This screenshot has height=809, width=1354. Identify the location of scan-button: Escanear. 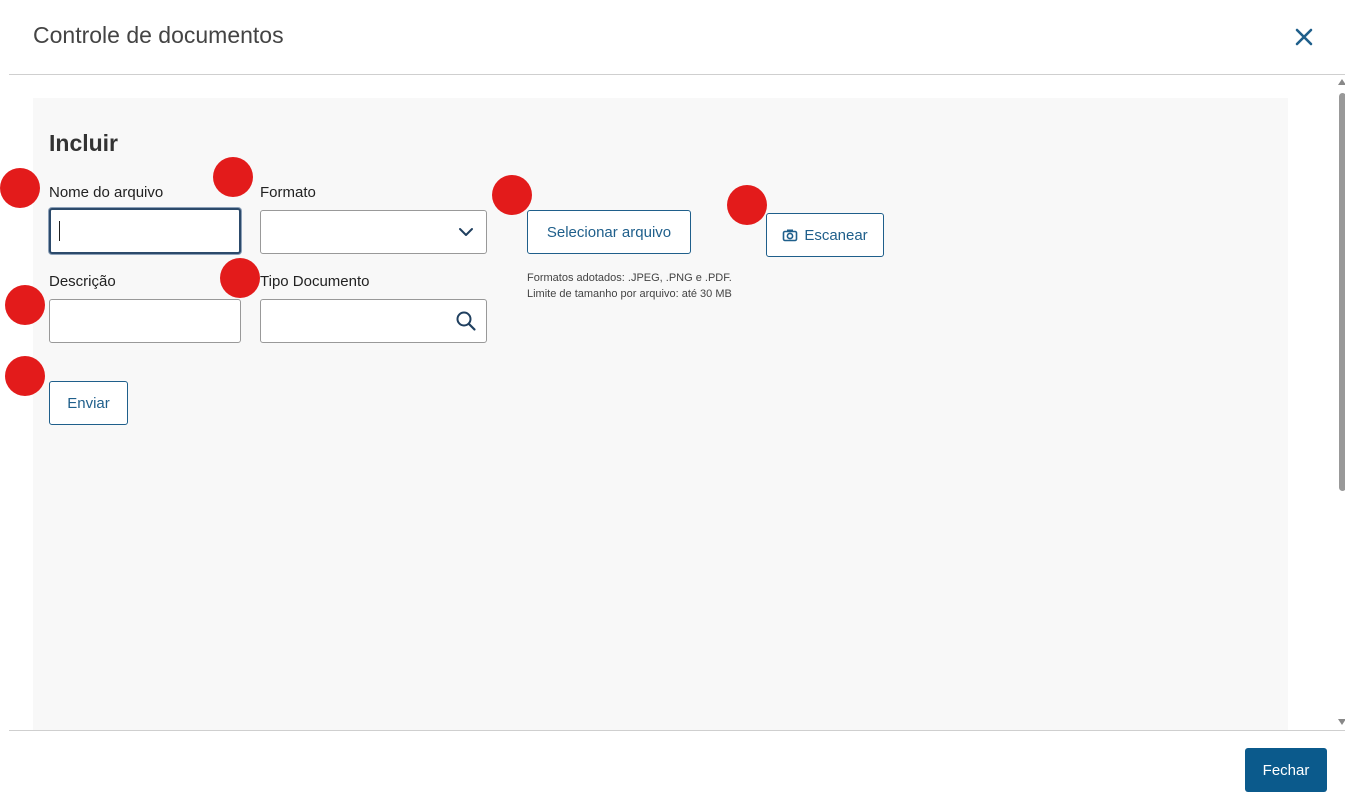
(825, 235).